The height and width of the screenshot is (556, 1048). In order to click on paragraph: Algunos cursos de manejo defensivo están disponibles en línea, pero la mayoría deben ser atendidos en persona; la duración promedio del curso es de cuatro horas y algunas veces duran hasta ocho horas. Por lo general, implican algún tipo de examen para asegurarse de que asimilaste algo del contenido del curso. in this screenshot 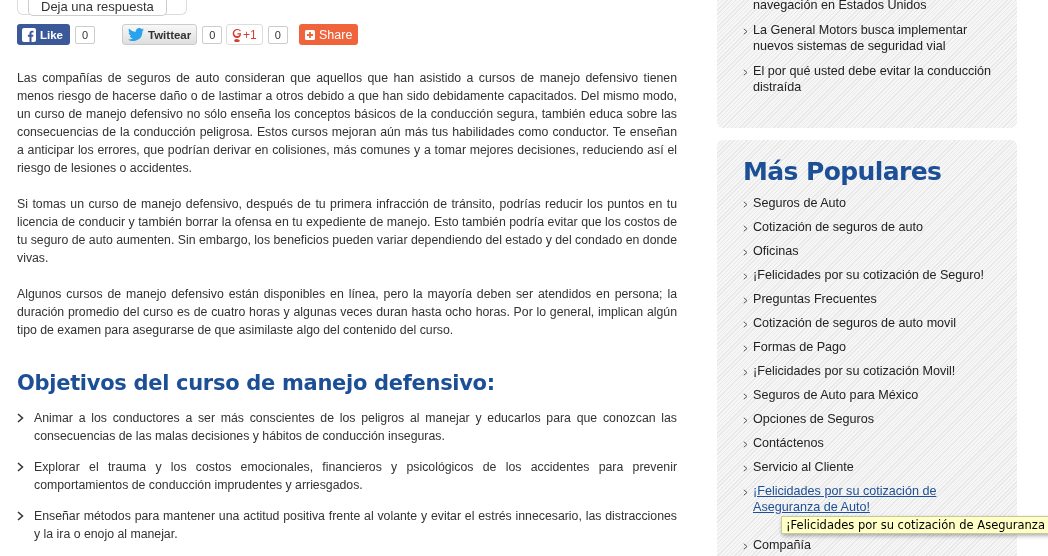, I will do `click(347, 312)`.